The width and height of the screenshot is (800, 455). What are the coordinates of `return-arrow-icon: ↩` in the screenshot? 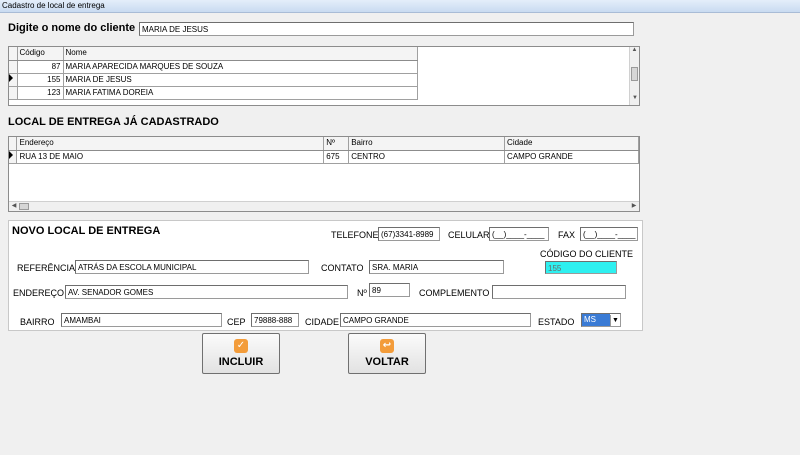 It's located at (387, 346).